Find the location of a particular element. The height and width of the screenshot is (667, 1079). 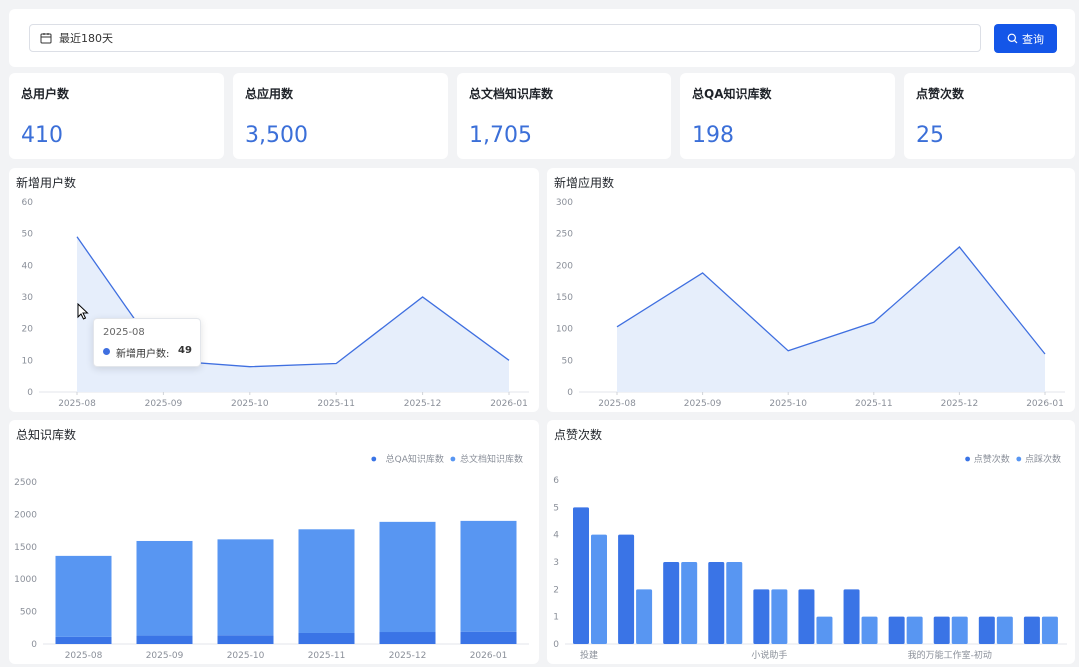

x-tick-label: 小说助手 is located at coordinates (769, 655).